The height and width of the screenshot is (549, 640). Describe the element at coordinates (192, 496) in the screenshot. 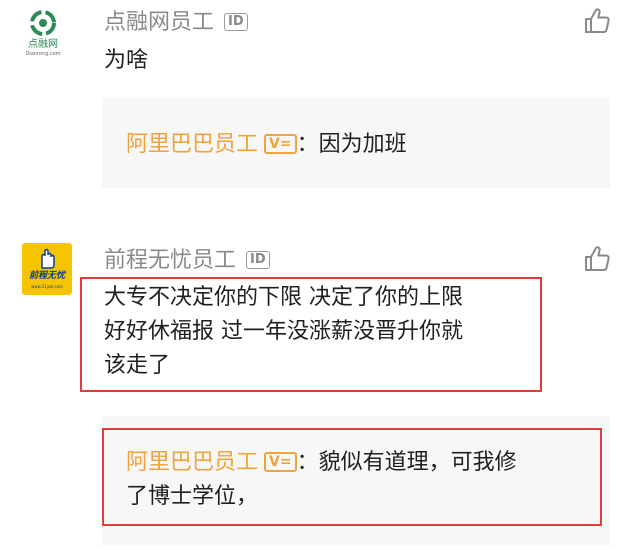

I see `reply-line: 了博士学位，` at that location.